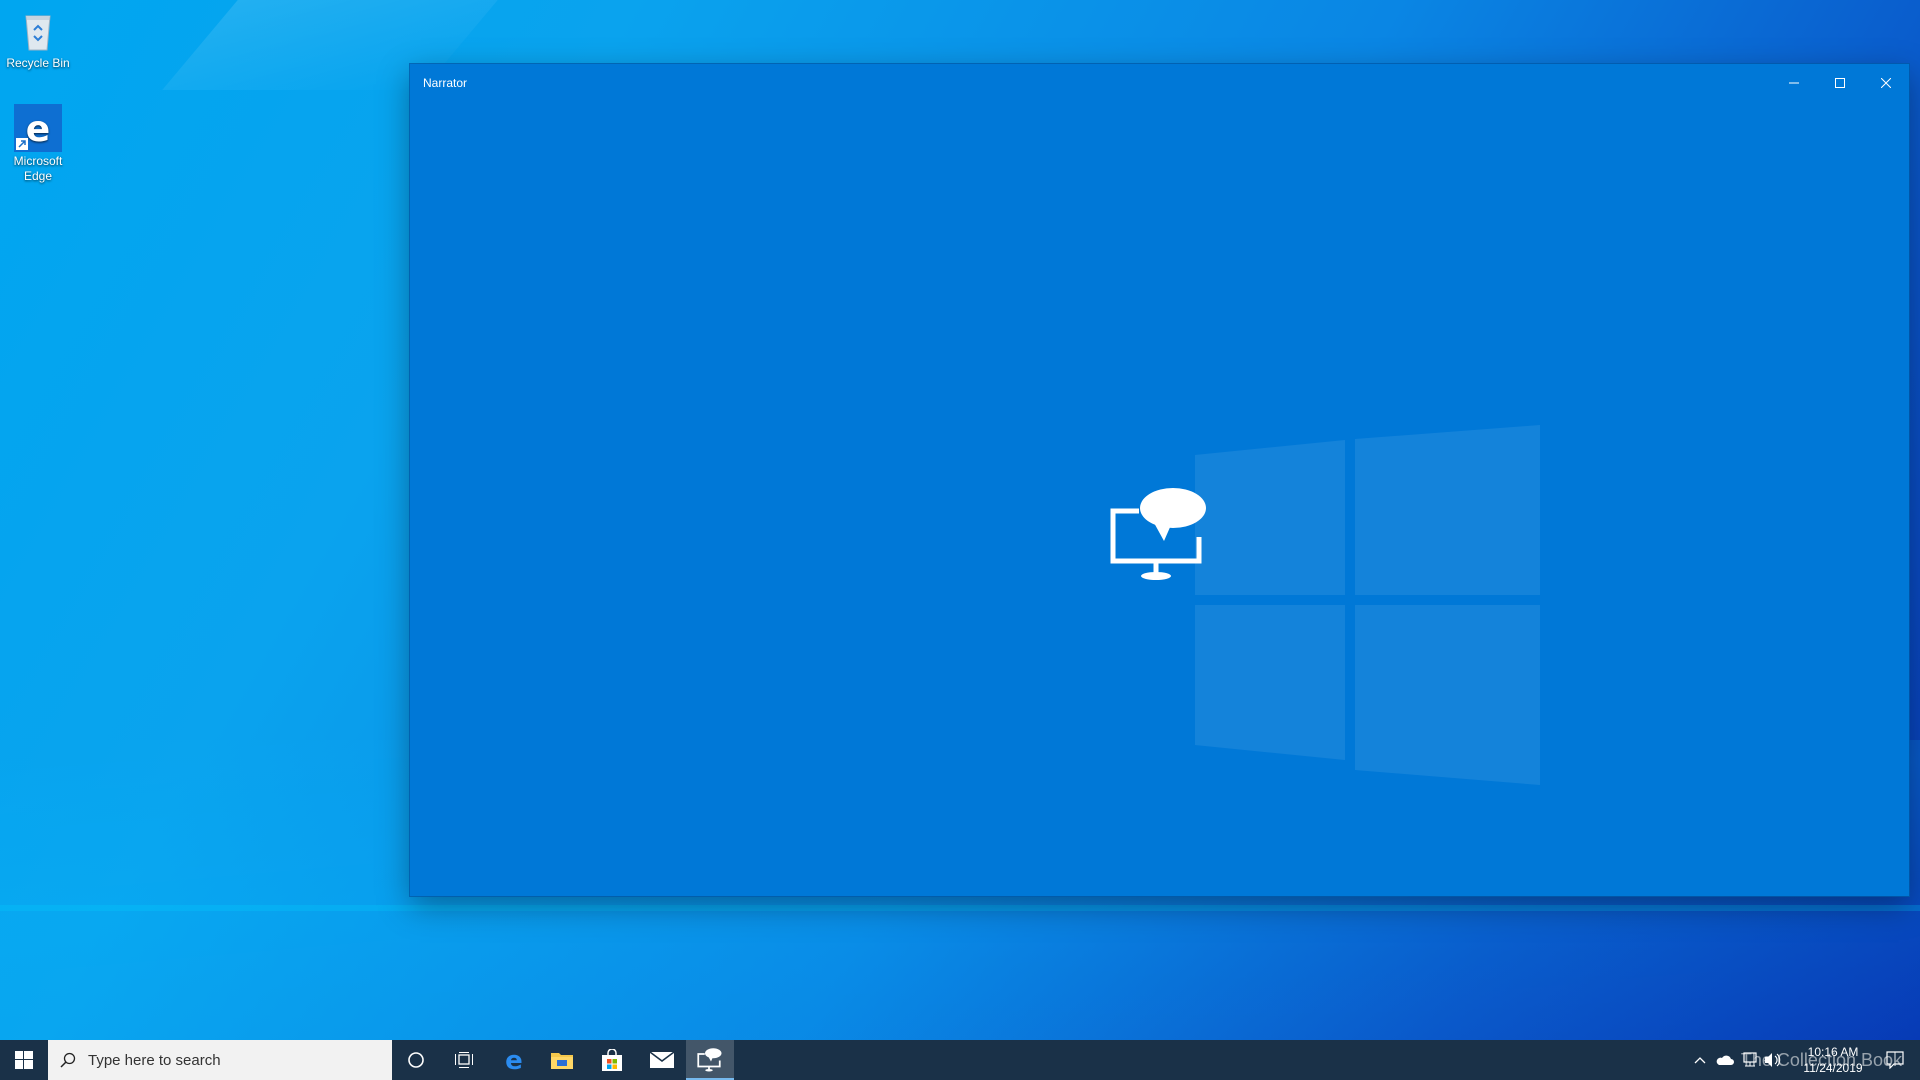  I want to click on desktop-icon-label: Recycle Bin, so click(38, 63).